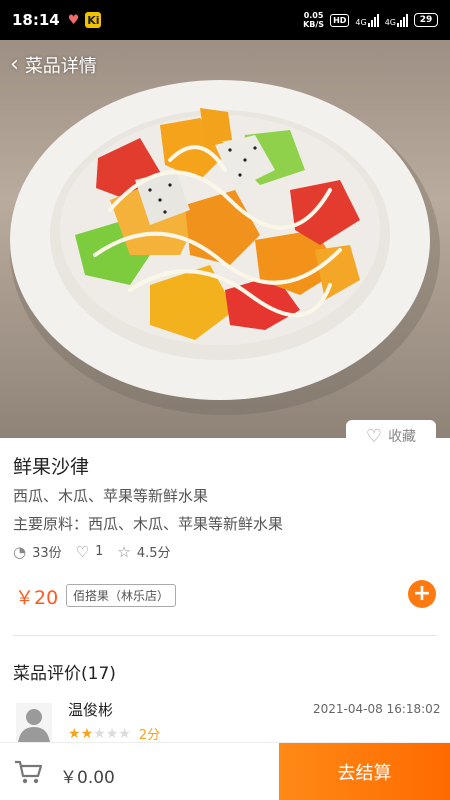  What do you see at coordinates (34, 723) in the screenshot?
I see `avatar` at bounding box center [34, 723].